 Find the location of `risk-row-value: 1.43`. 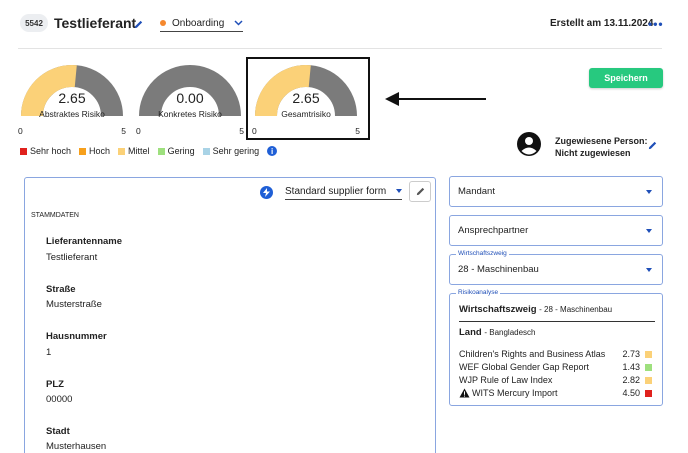

risk-row-value: 1.43 is located at coordinates (631, 367).